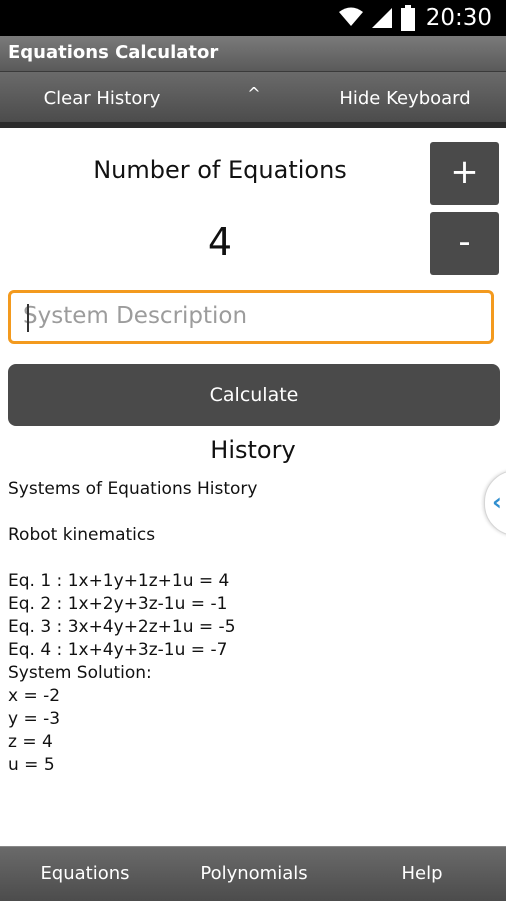  I want to click on chevron-left-icon: ‹, so click(497, 502).